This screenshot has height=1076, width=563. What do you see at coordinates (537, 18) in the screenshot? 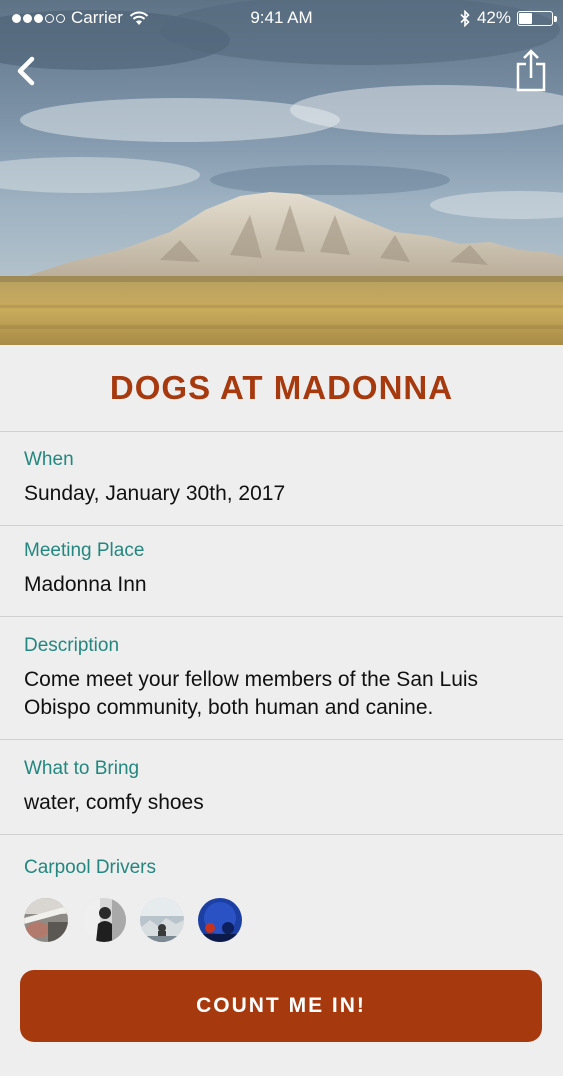
I see `battery-icon` at bounding box center [537, 18].